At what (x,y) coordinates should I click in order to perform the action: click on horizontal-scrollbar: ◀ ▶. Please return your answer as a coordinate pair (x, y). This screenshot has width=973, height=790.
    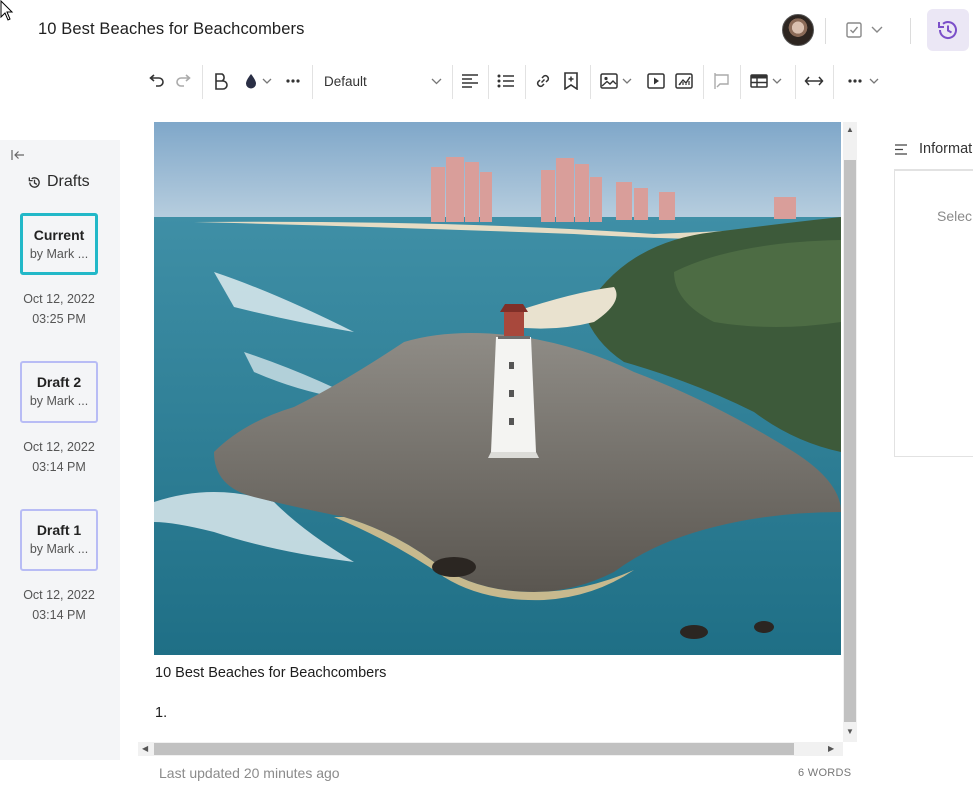
    Looking at the image, I should click on (490, 749).